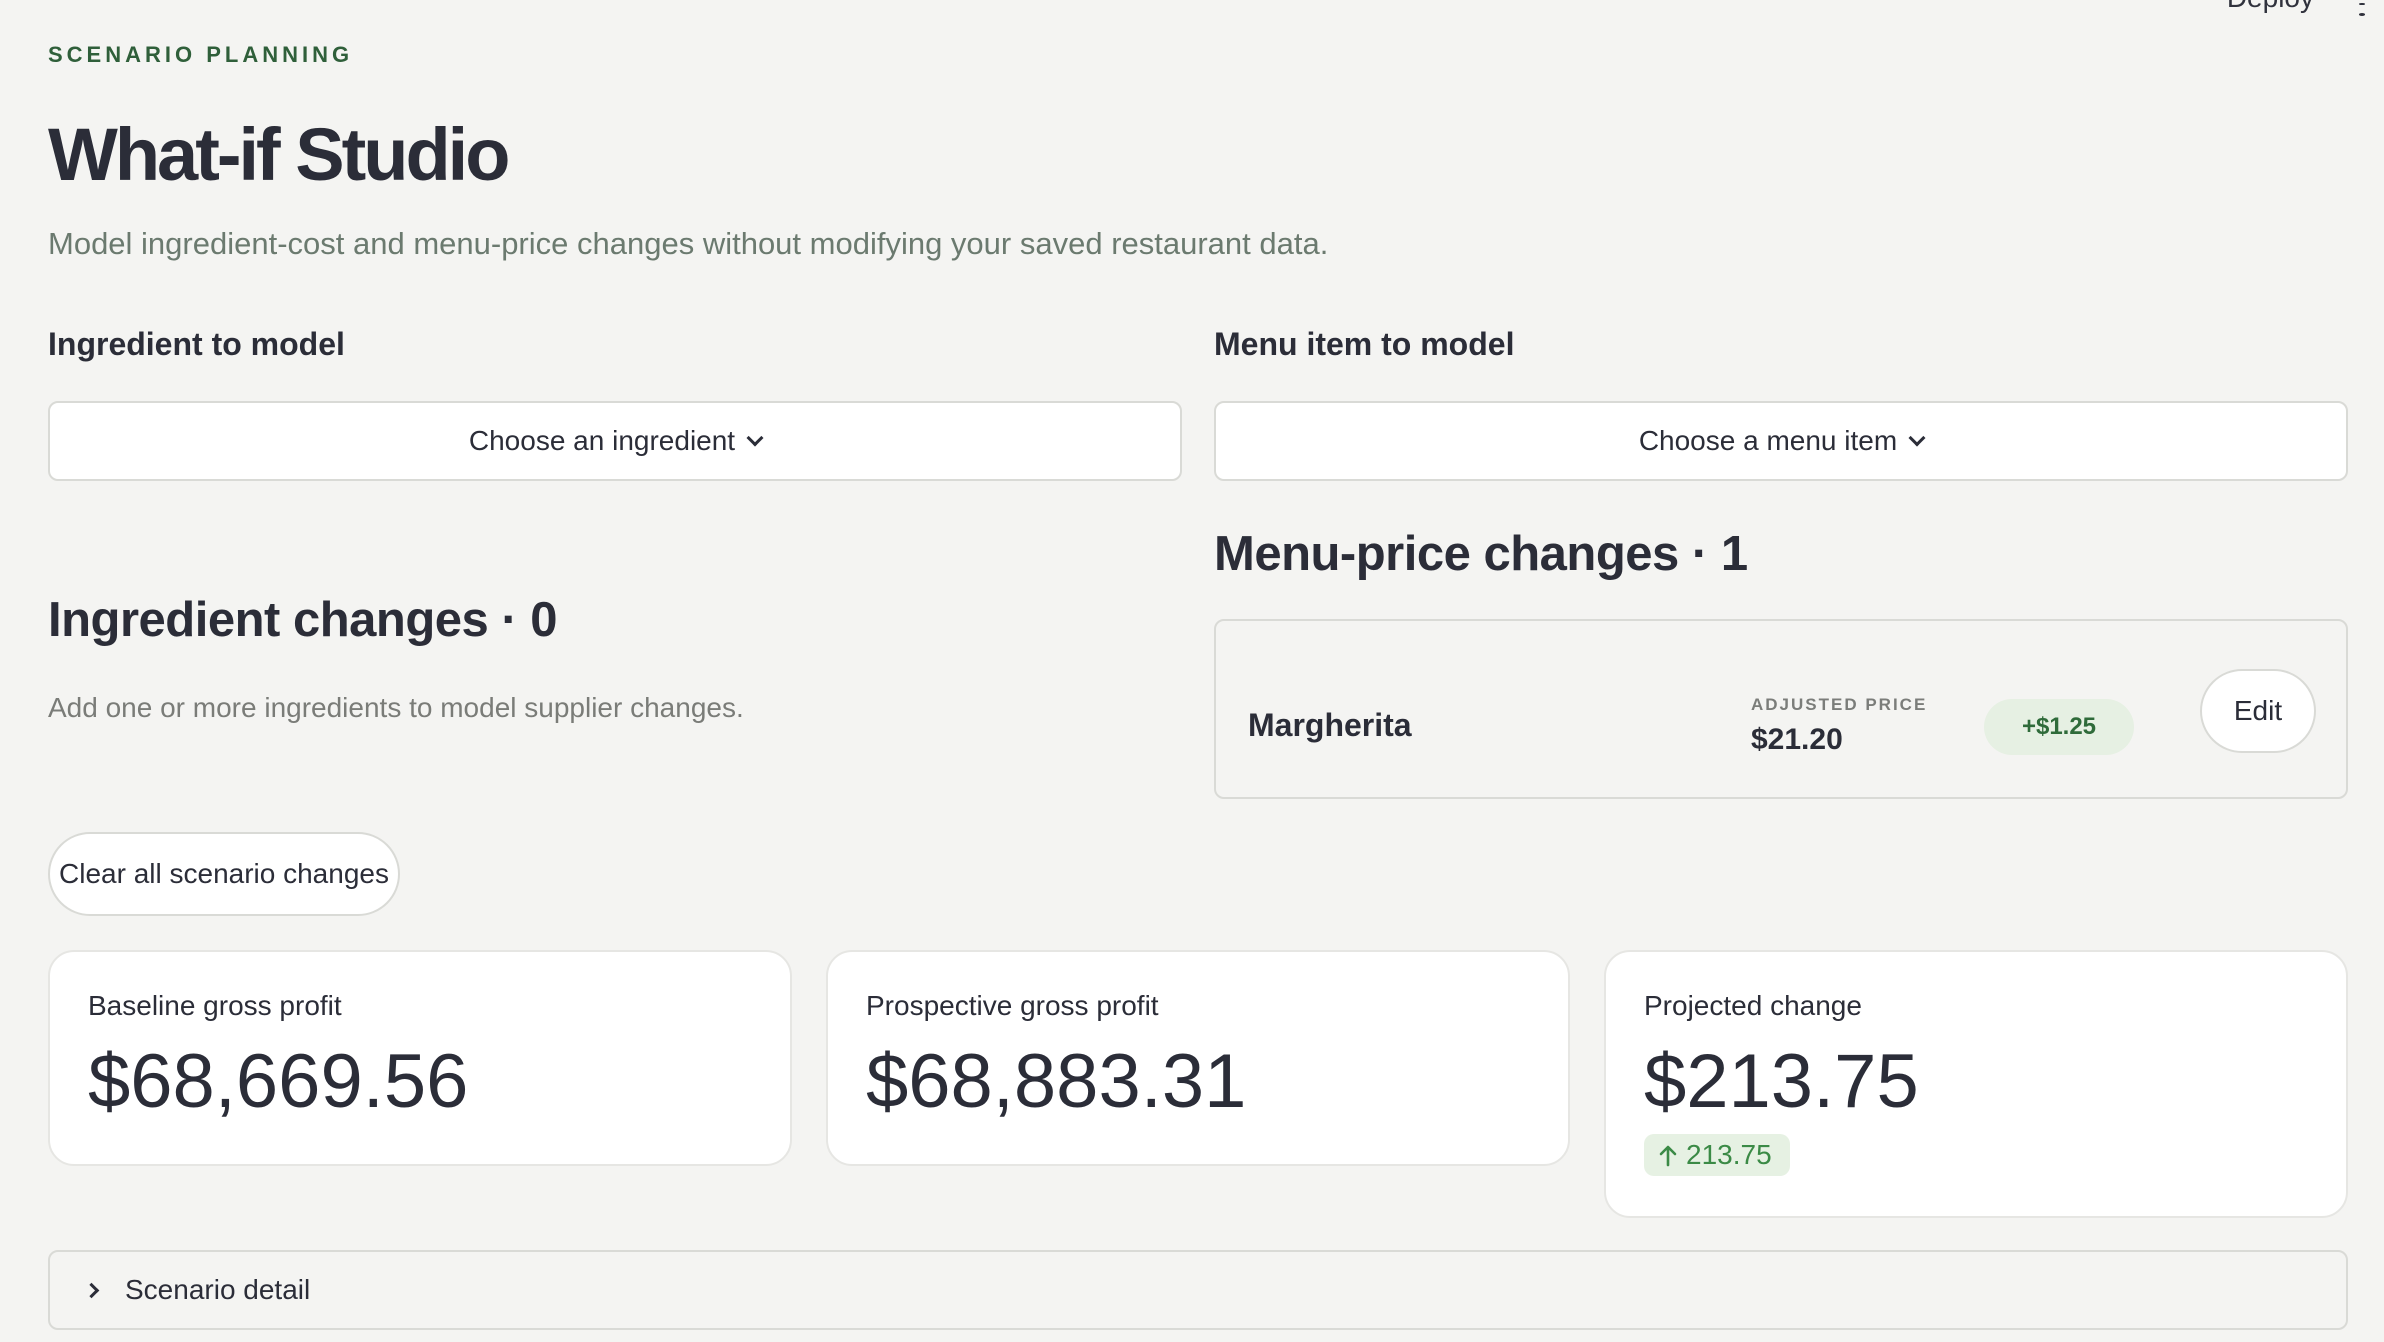  I want to click on adjusted-price-label: ADJUSTED PRICE, so click(1839, 704).